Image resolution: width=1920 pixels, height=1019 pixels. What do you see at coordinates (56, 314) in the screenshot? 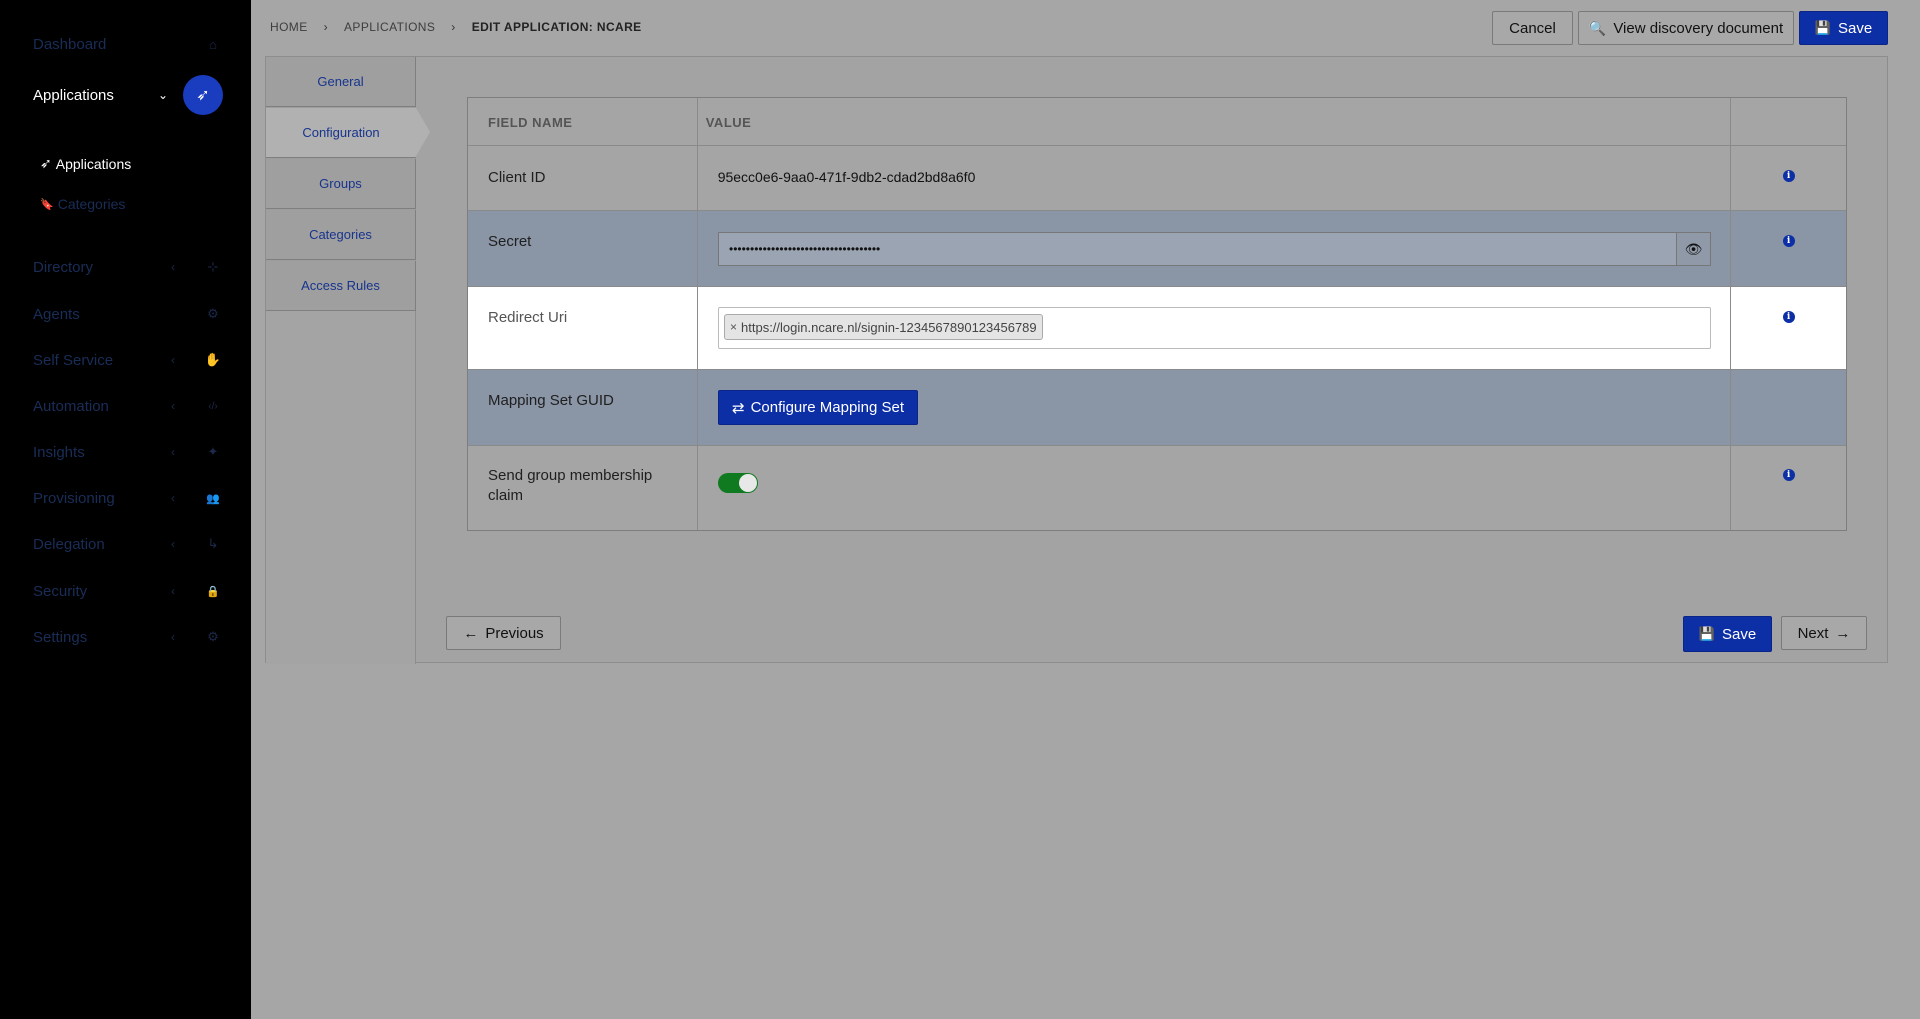
I see `sidebar-item-label: Agents` at bounding box center [56, 314].